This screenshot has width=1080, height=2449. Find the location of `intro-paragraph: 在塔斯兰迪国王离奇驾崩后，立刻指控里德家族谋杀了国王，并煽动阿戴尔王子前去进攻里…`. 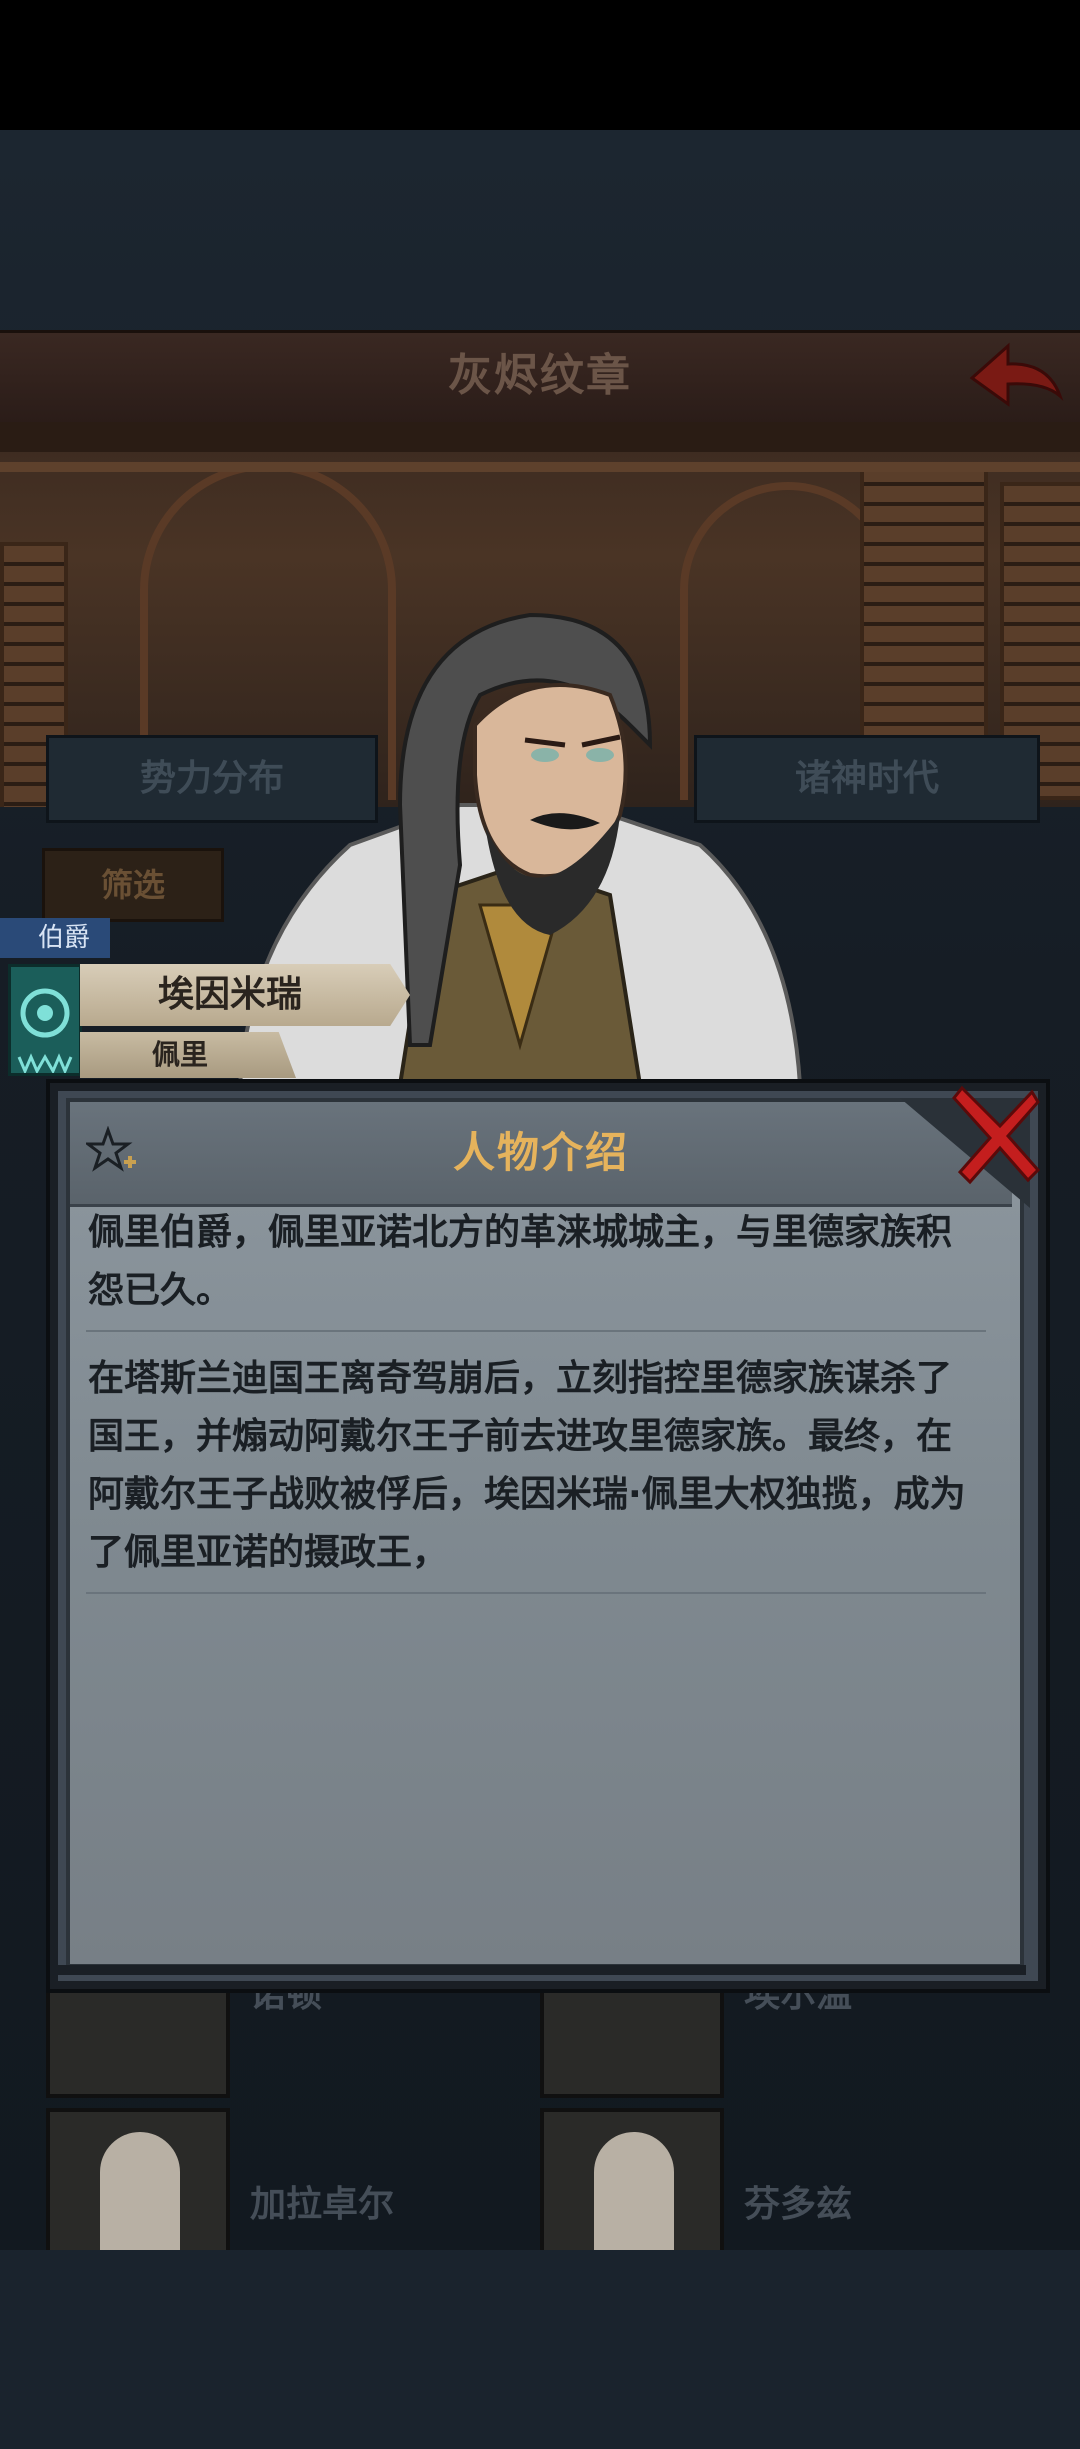

intro-paragraph: 在塔斯兰迪国王离奇驾崩后，立刻指控里德家族谋杀了国王，并煽动阿戴尔王子前去进攻里… is located at coordinates (527, 1465).